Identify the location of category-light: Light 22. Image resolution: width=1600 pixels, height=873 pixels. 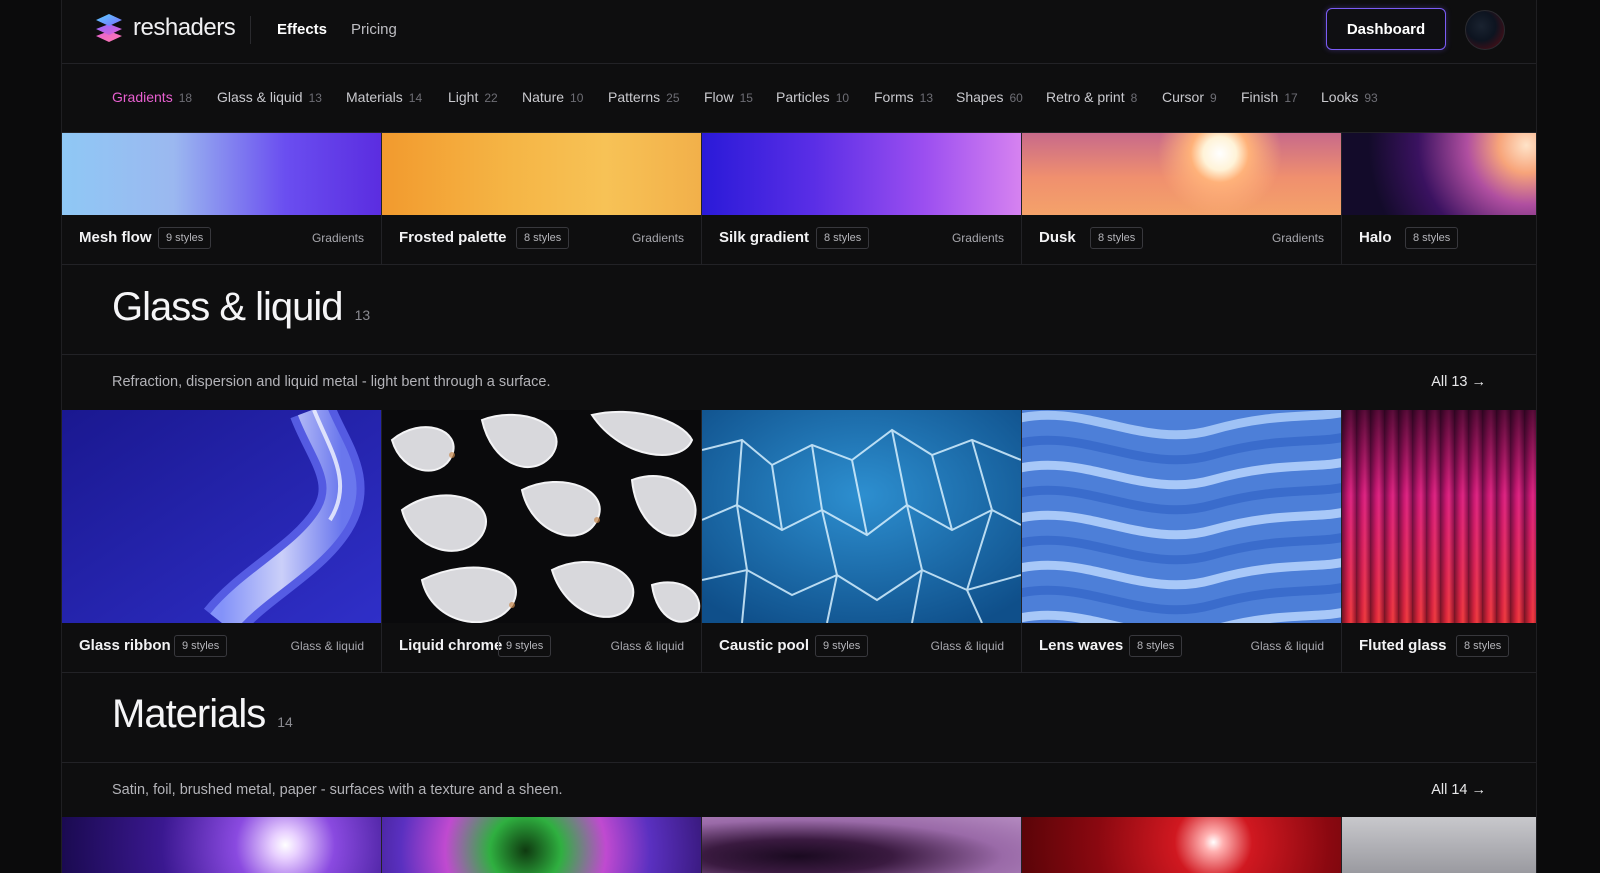
(473, 97).